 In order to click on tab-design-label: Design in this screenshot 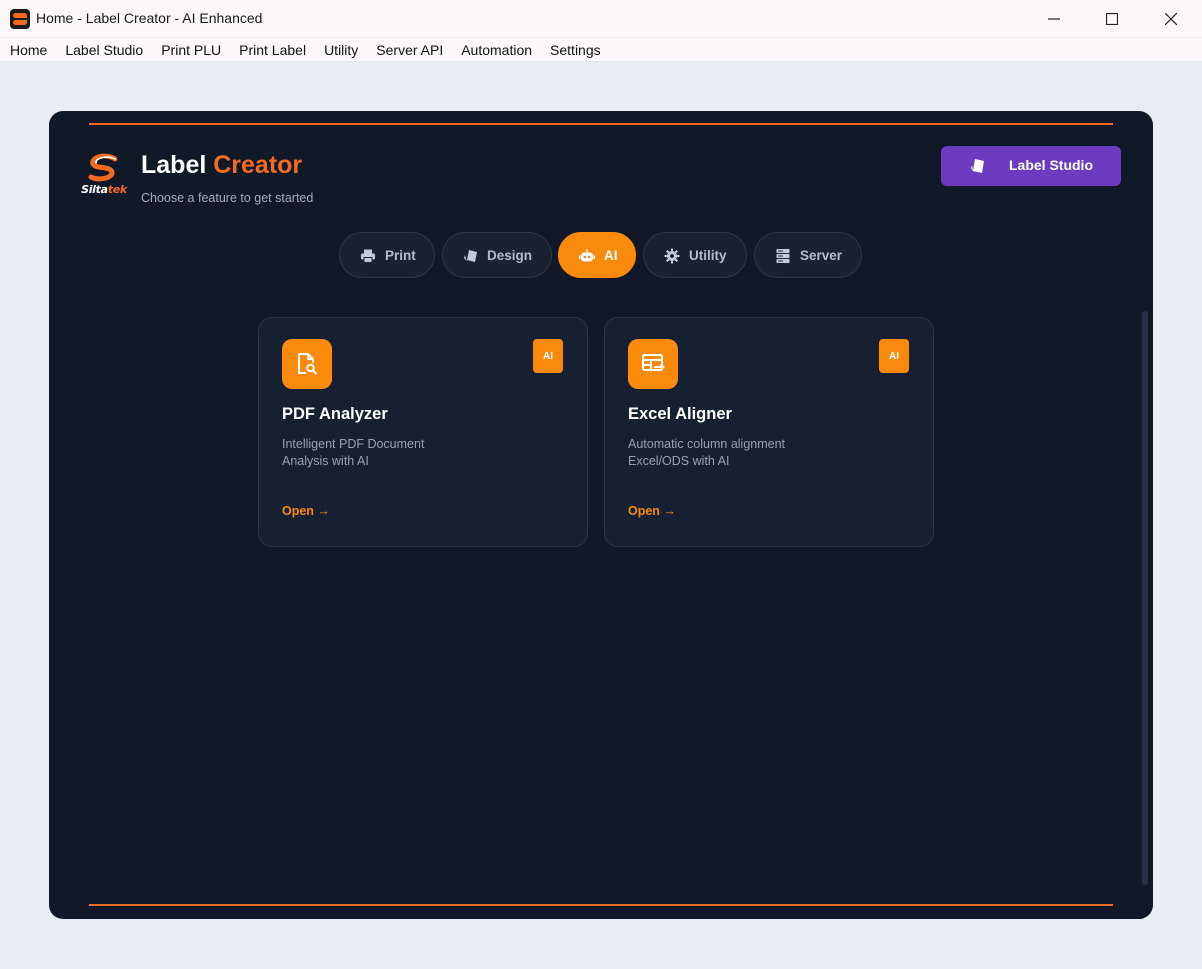, I will do `click(510, 255)`.